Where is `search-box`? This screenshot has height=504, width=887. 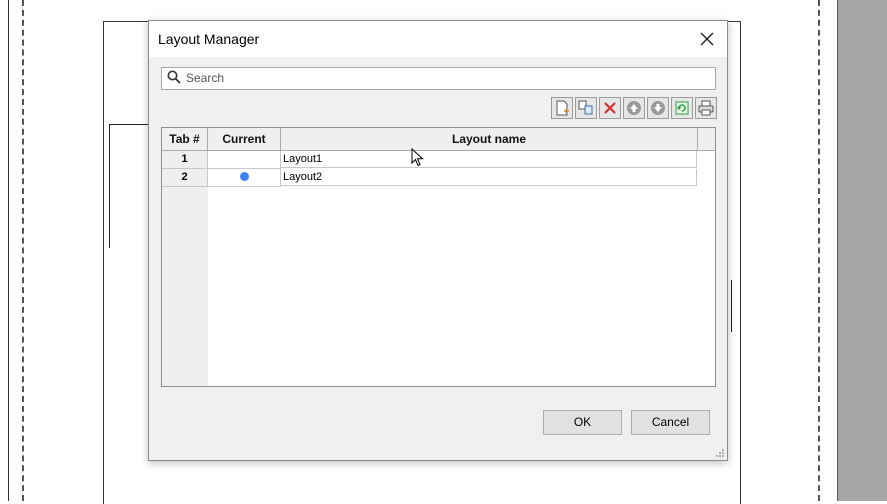
search-box is located at coordinates (438, 78).